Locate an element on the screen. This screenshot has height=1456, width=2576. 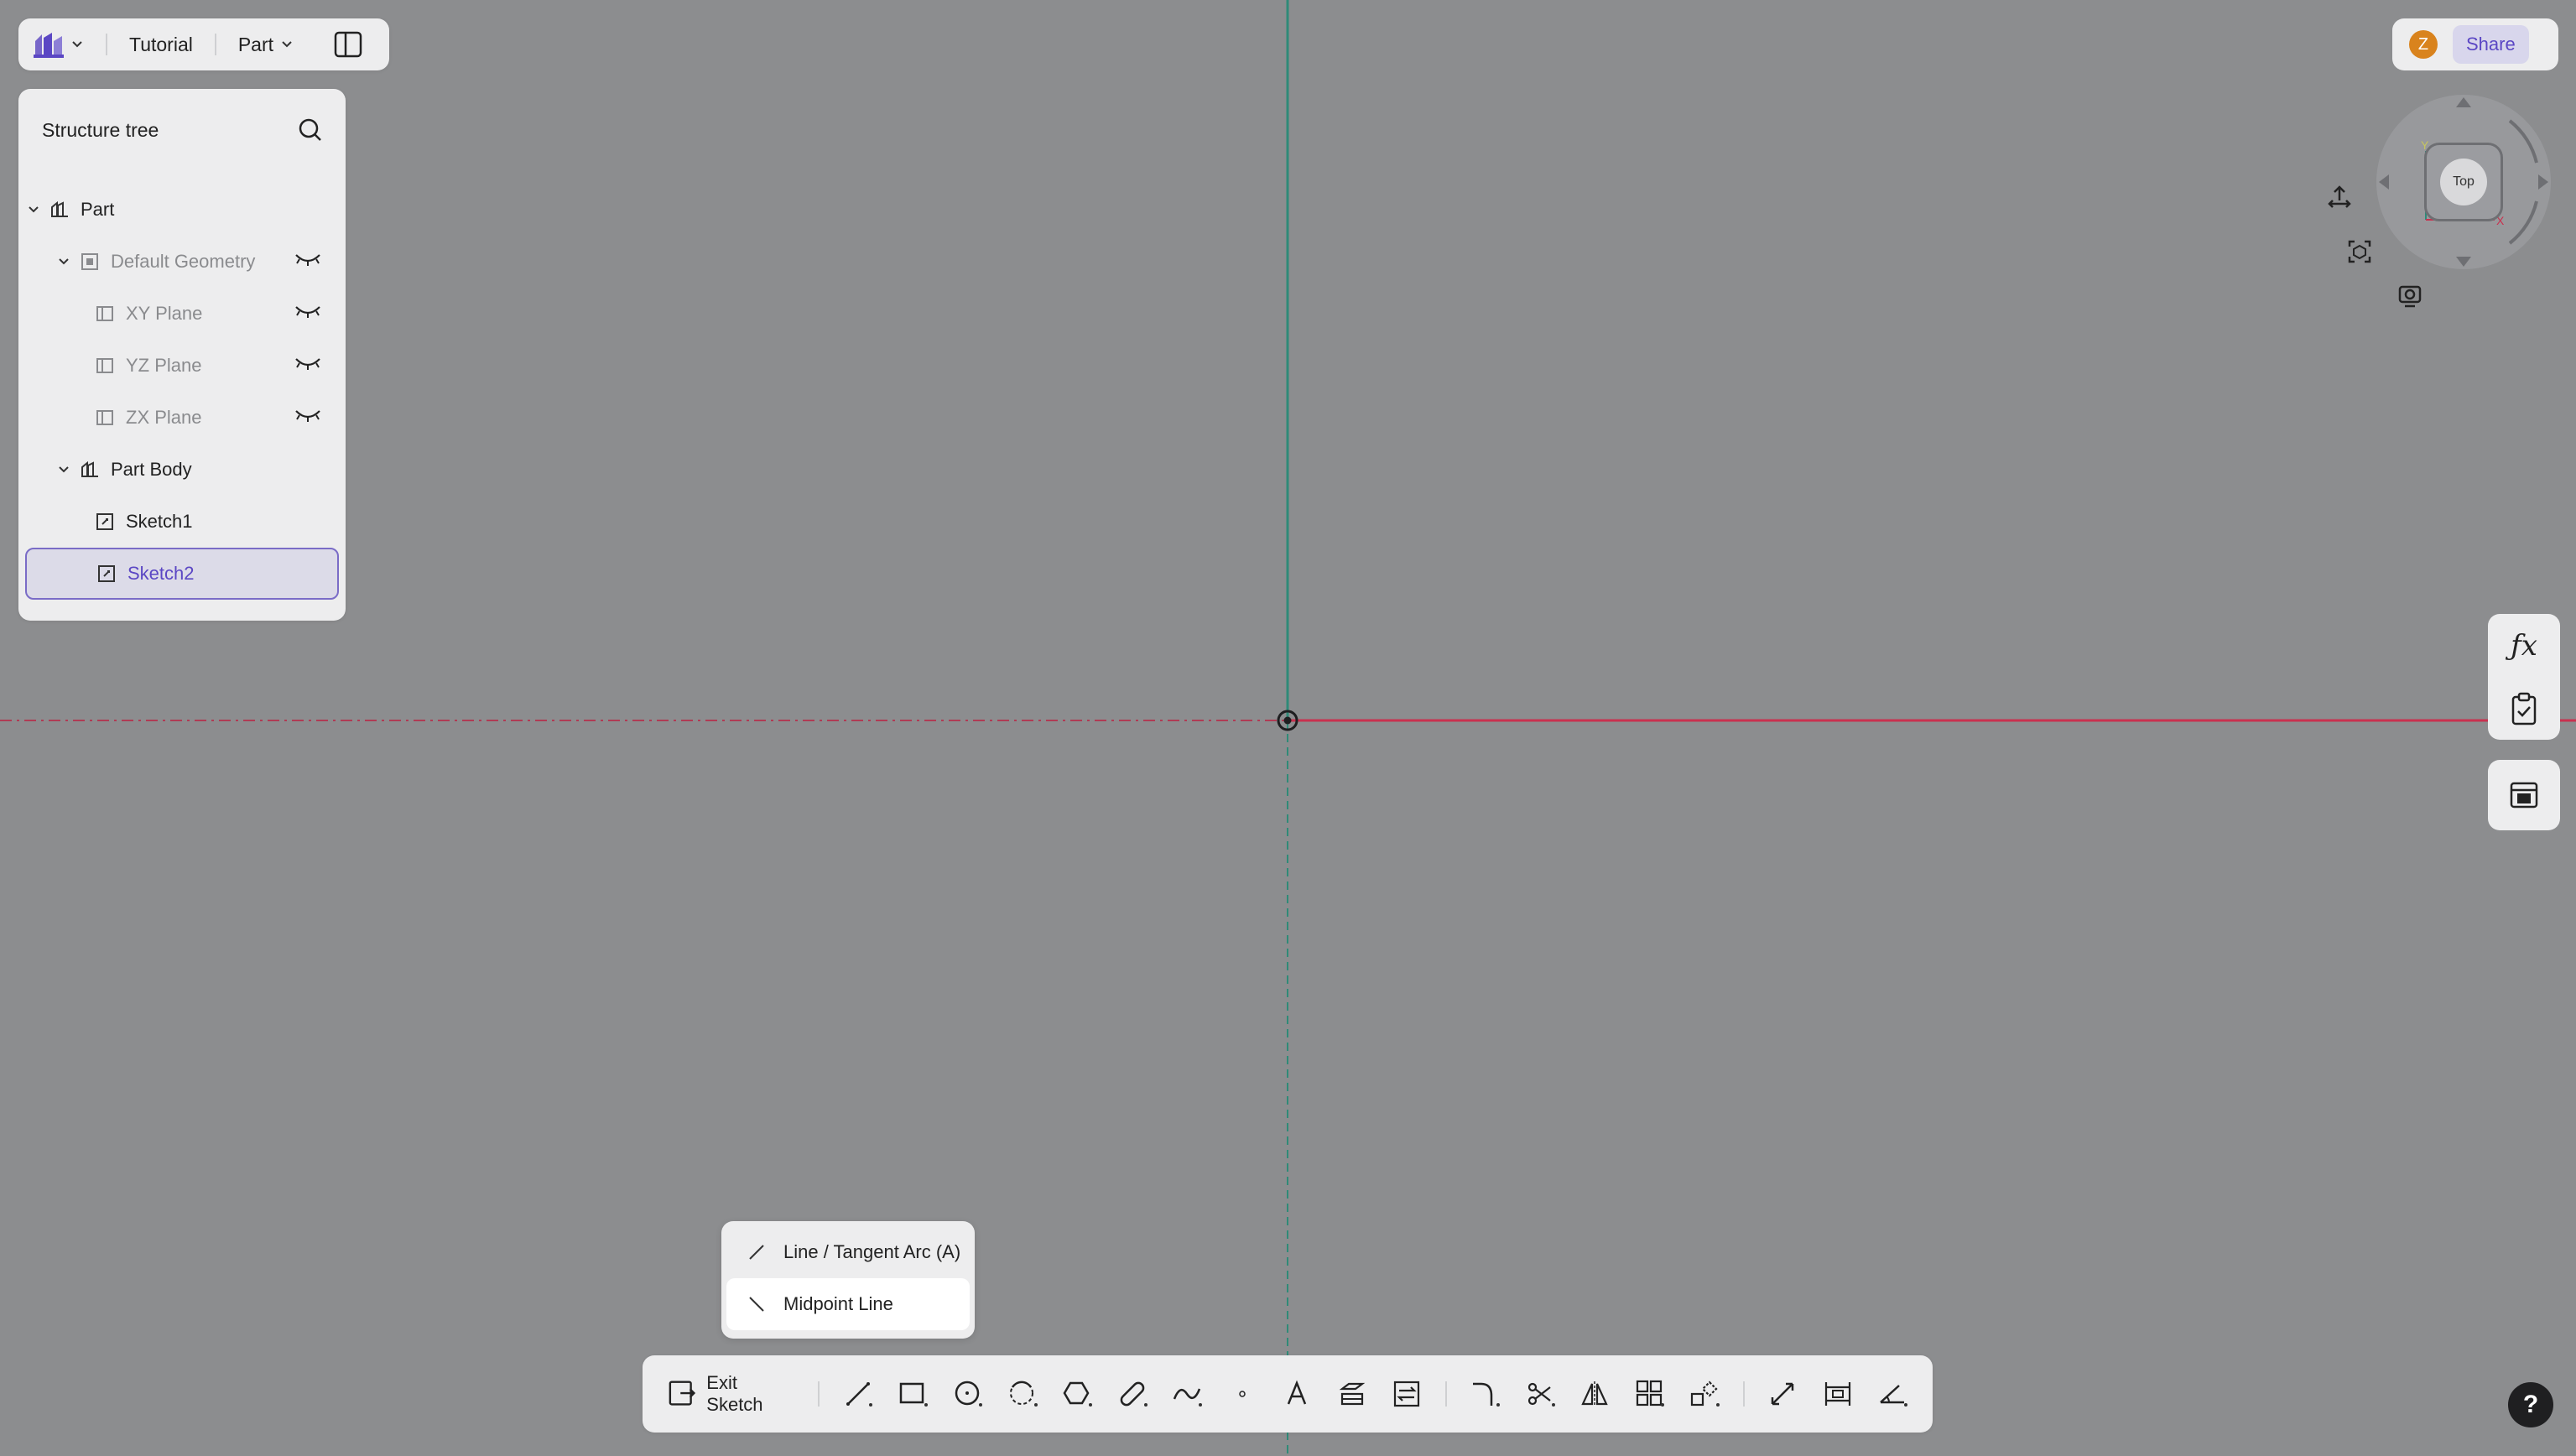
midpoint-line-icon is located at coordinates (756, 1304).